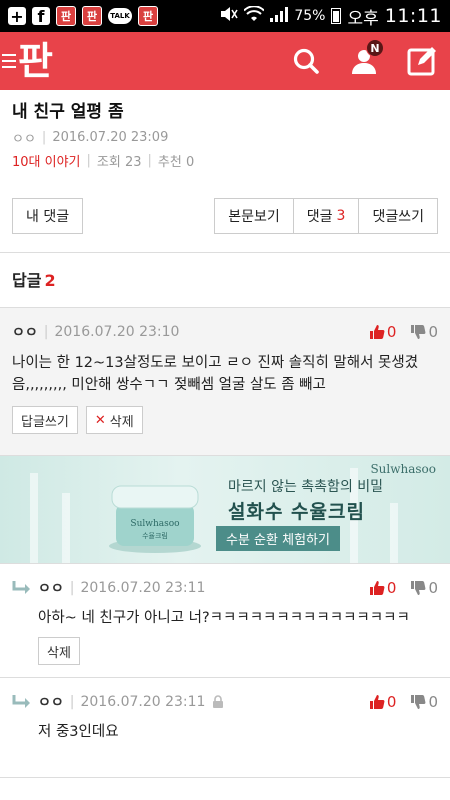 This screenshot has width=450, height=800. I want to click on menu-icon, so click(9, 61).